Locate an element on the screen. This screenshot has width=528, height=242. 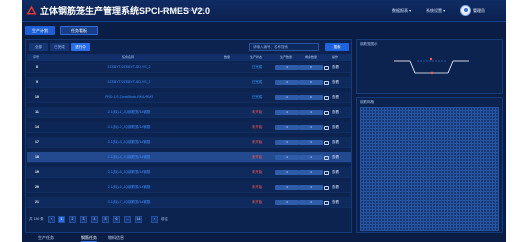
bottom-tab-rebar-task: 钢筋任务 is located at coordinates (89, 238).